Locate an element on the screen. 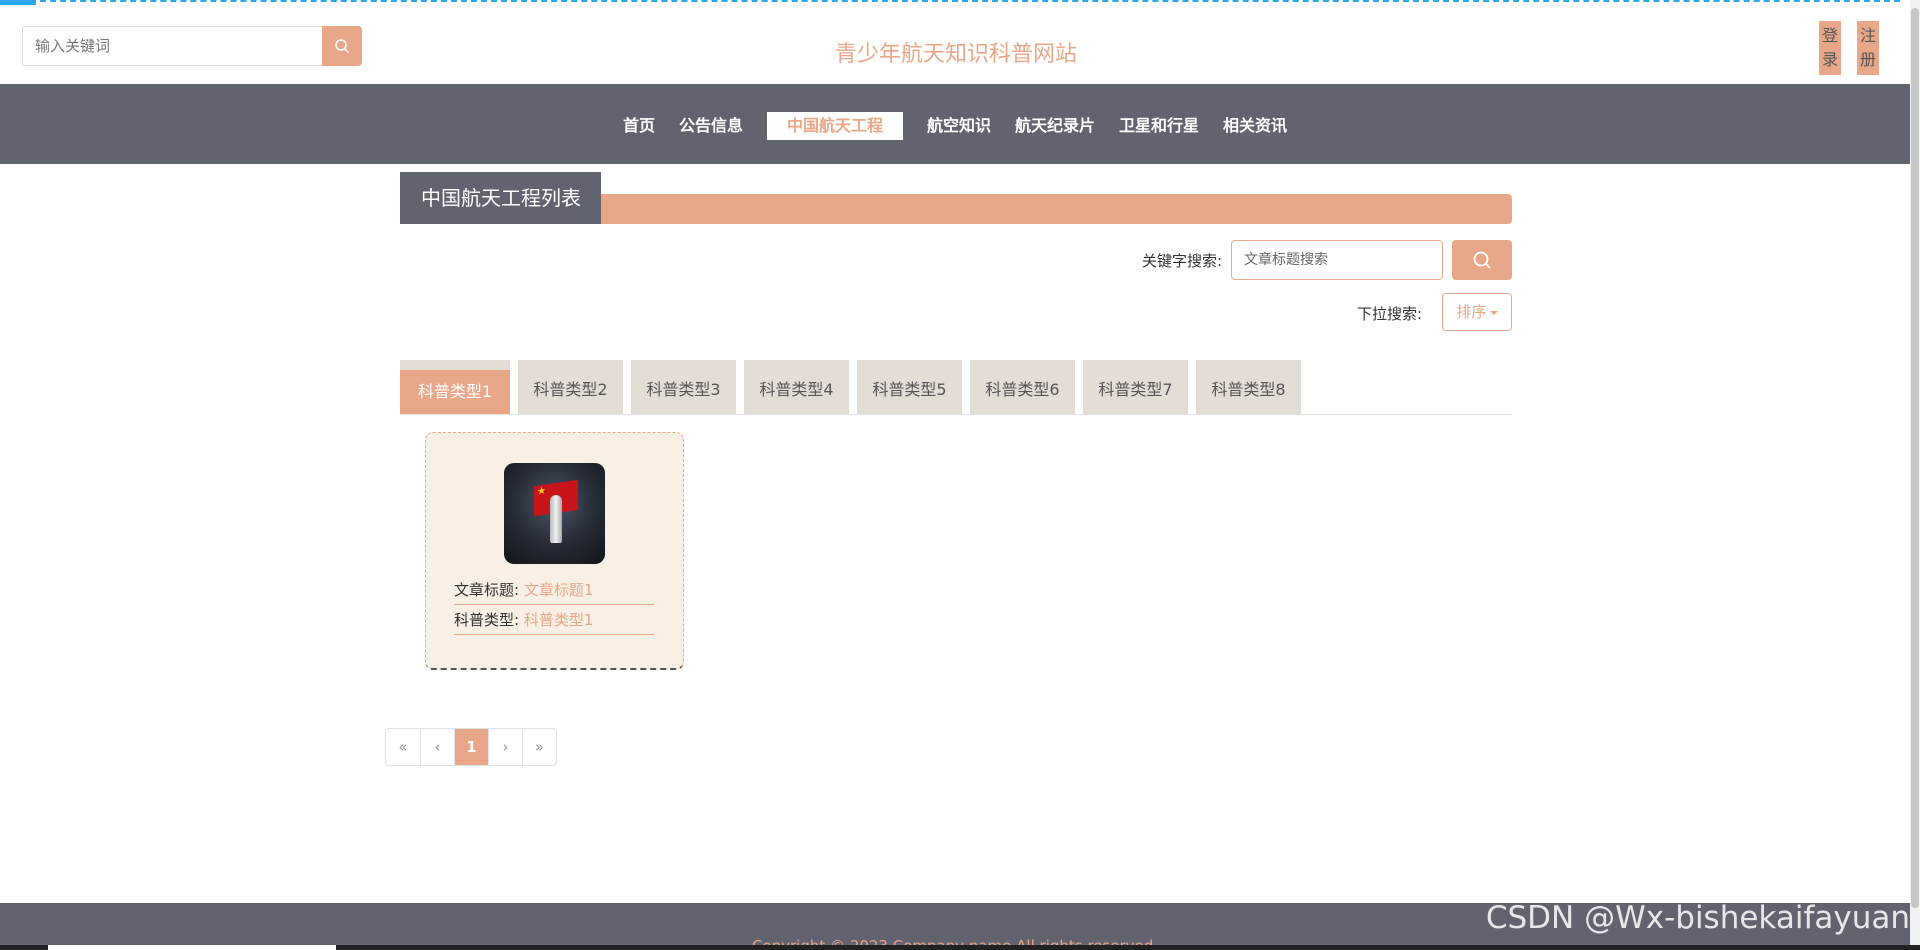 This screenshot has height=950, width=1920. taskbar is located at coordinates (960, 947).